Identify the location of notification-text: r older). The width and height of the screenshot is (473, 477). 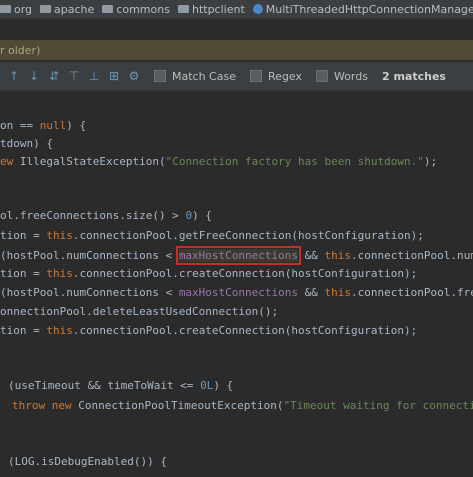
(20, 50).